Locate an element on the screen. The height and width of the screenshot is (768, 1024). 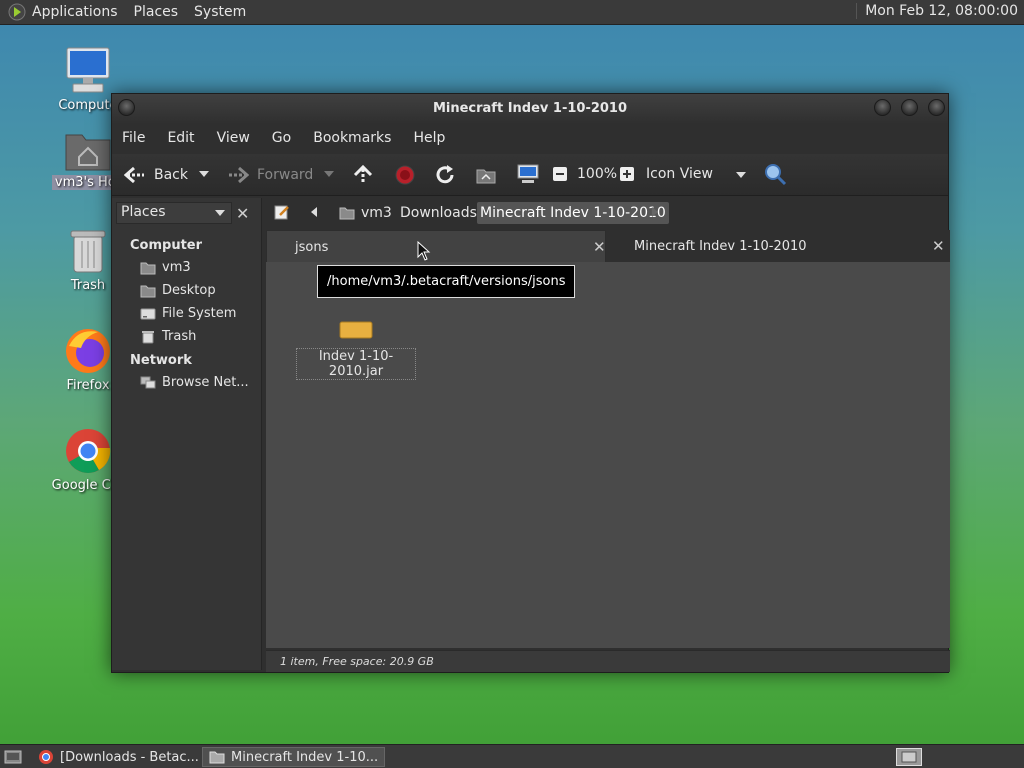
sidebar-item-vm3: vm3 is located at coordinates (165, 267).